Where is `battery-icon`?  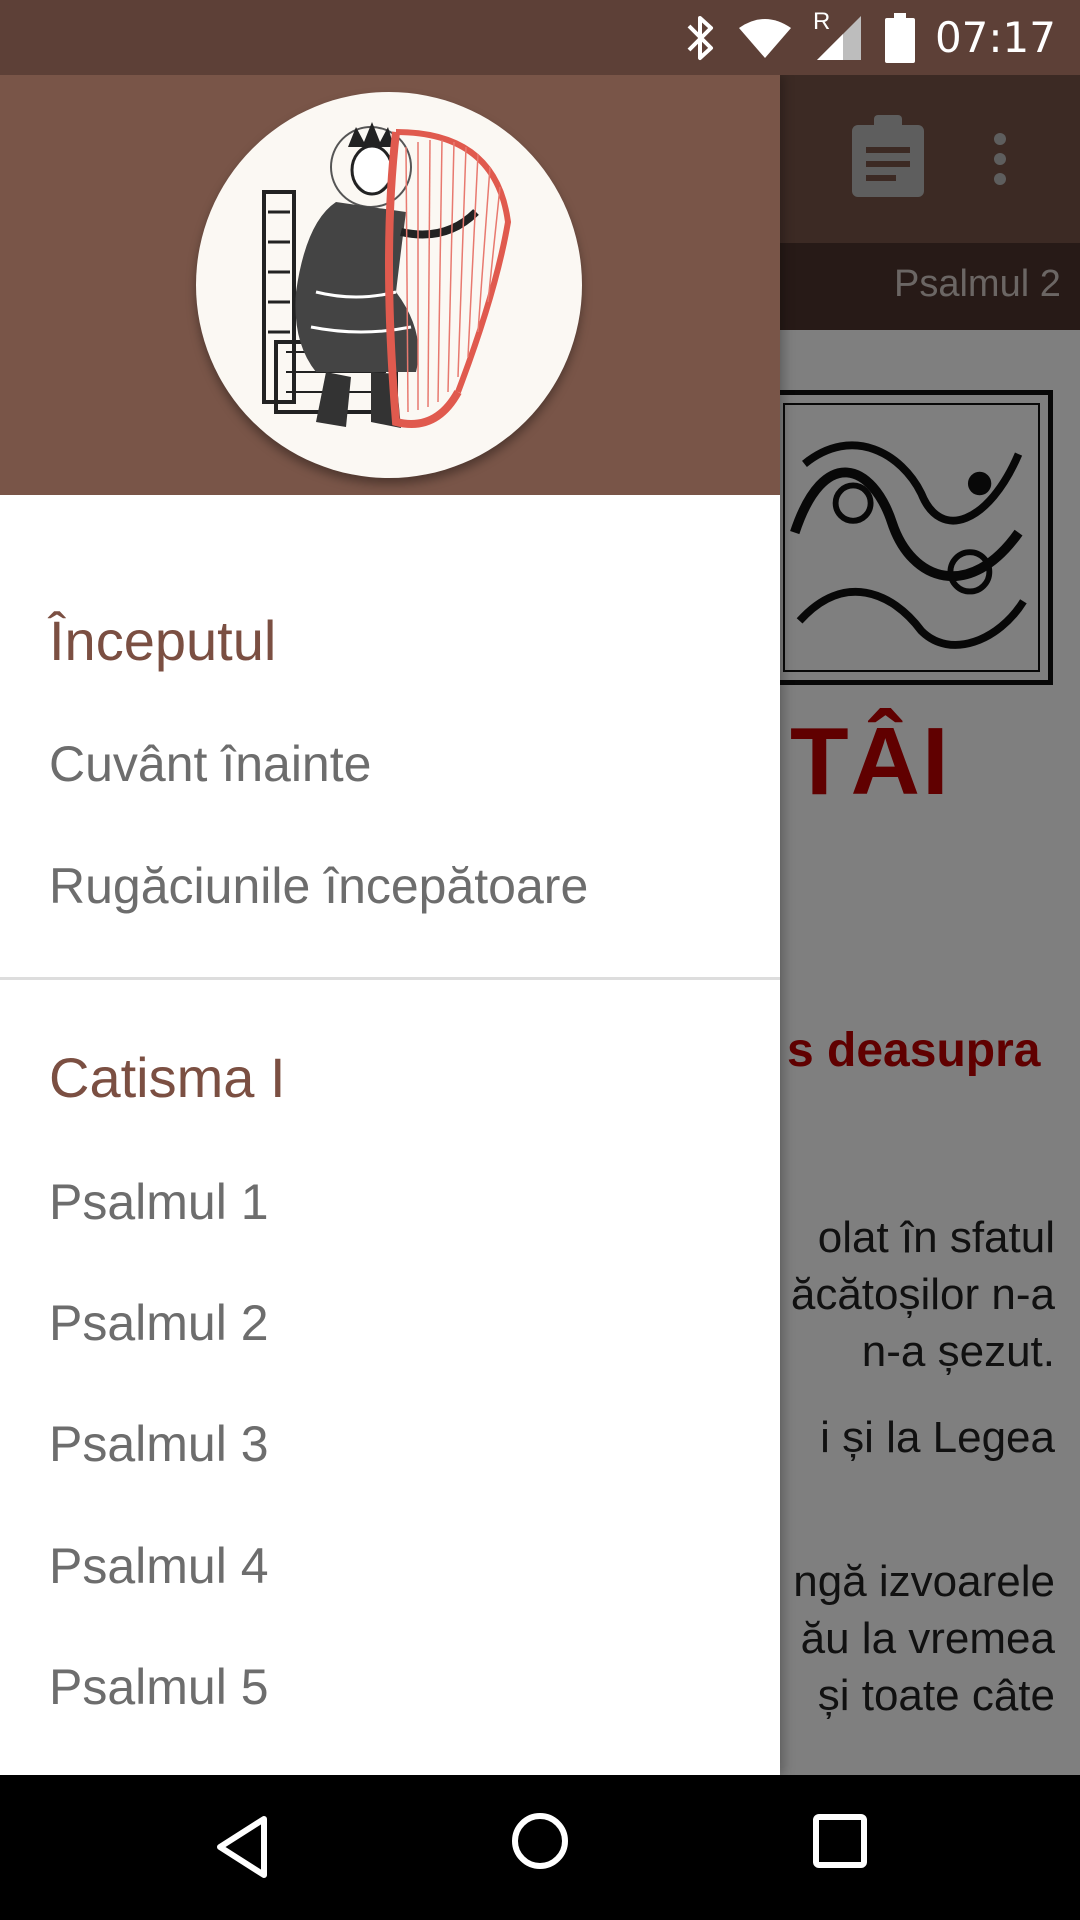
battery-icon is located at coordinates (899, 37).